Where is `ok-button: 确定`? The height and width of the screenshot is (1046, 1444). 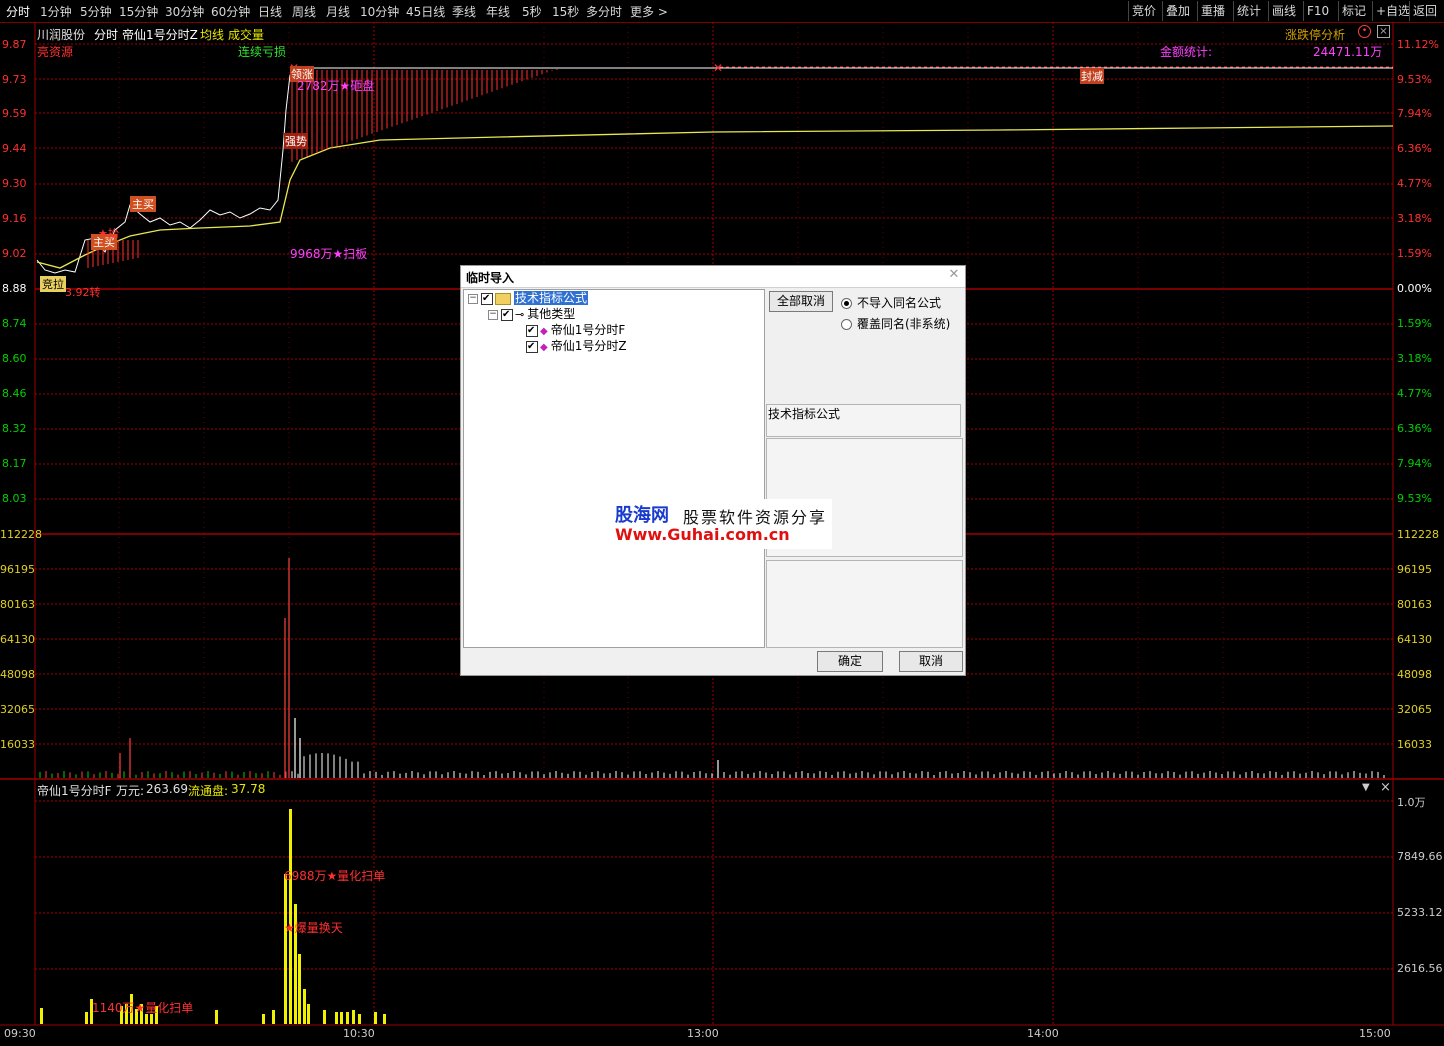
ok-button: 确定 is located at coordinates (850, 661).